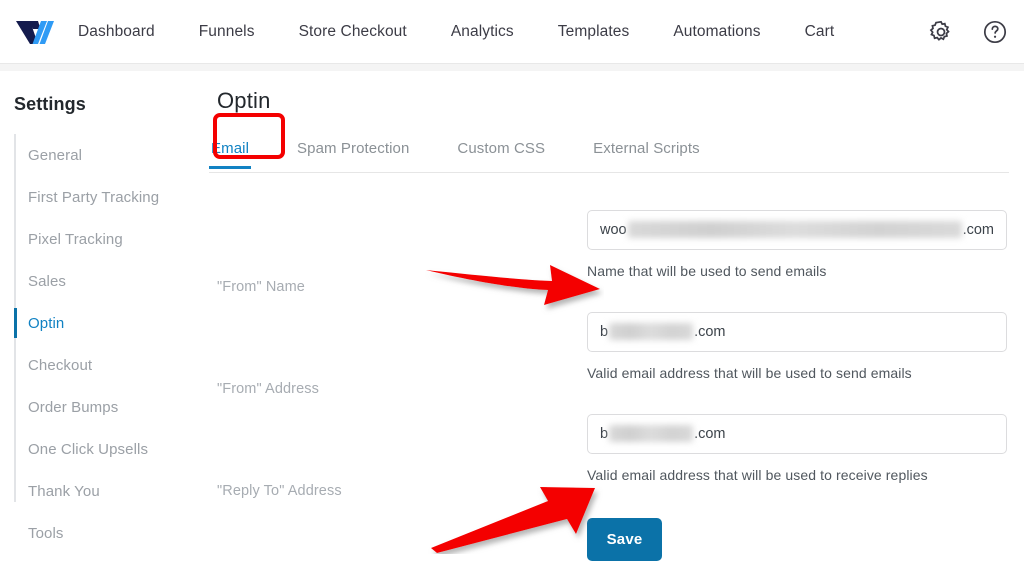 This screenshot has width=1024, height=577. What do you see at coordinates (613, 230) in the screenshot?
I see `from-name-value-prefix: woo` at bounding box center [613, 230].